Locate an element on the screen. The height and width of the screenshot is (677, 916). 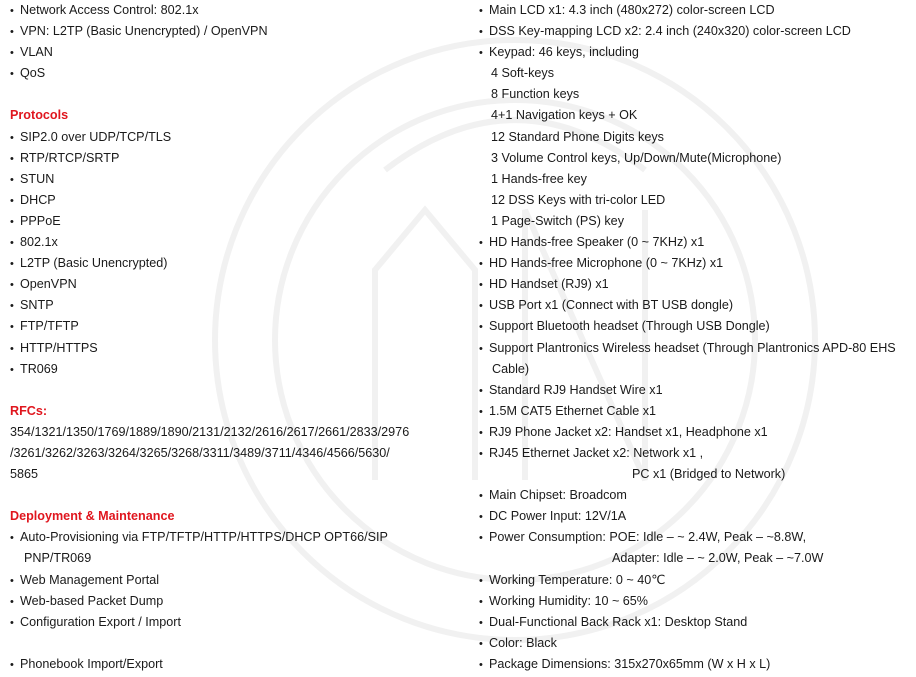
list-item: PPPoE is located at coordinates (237, 221).